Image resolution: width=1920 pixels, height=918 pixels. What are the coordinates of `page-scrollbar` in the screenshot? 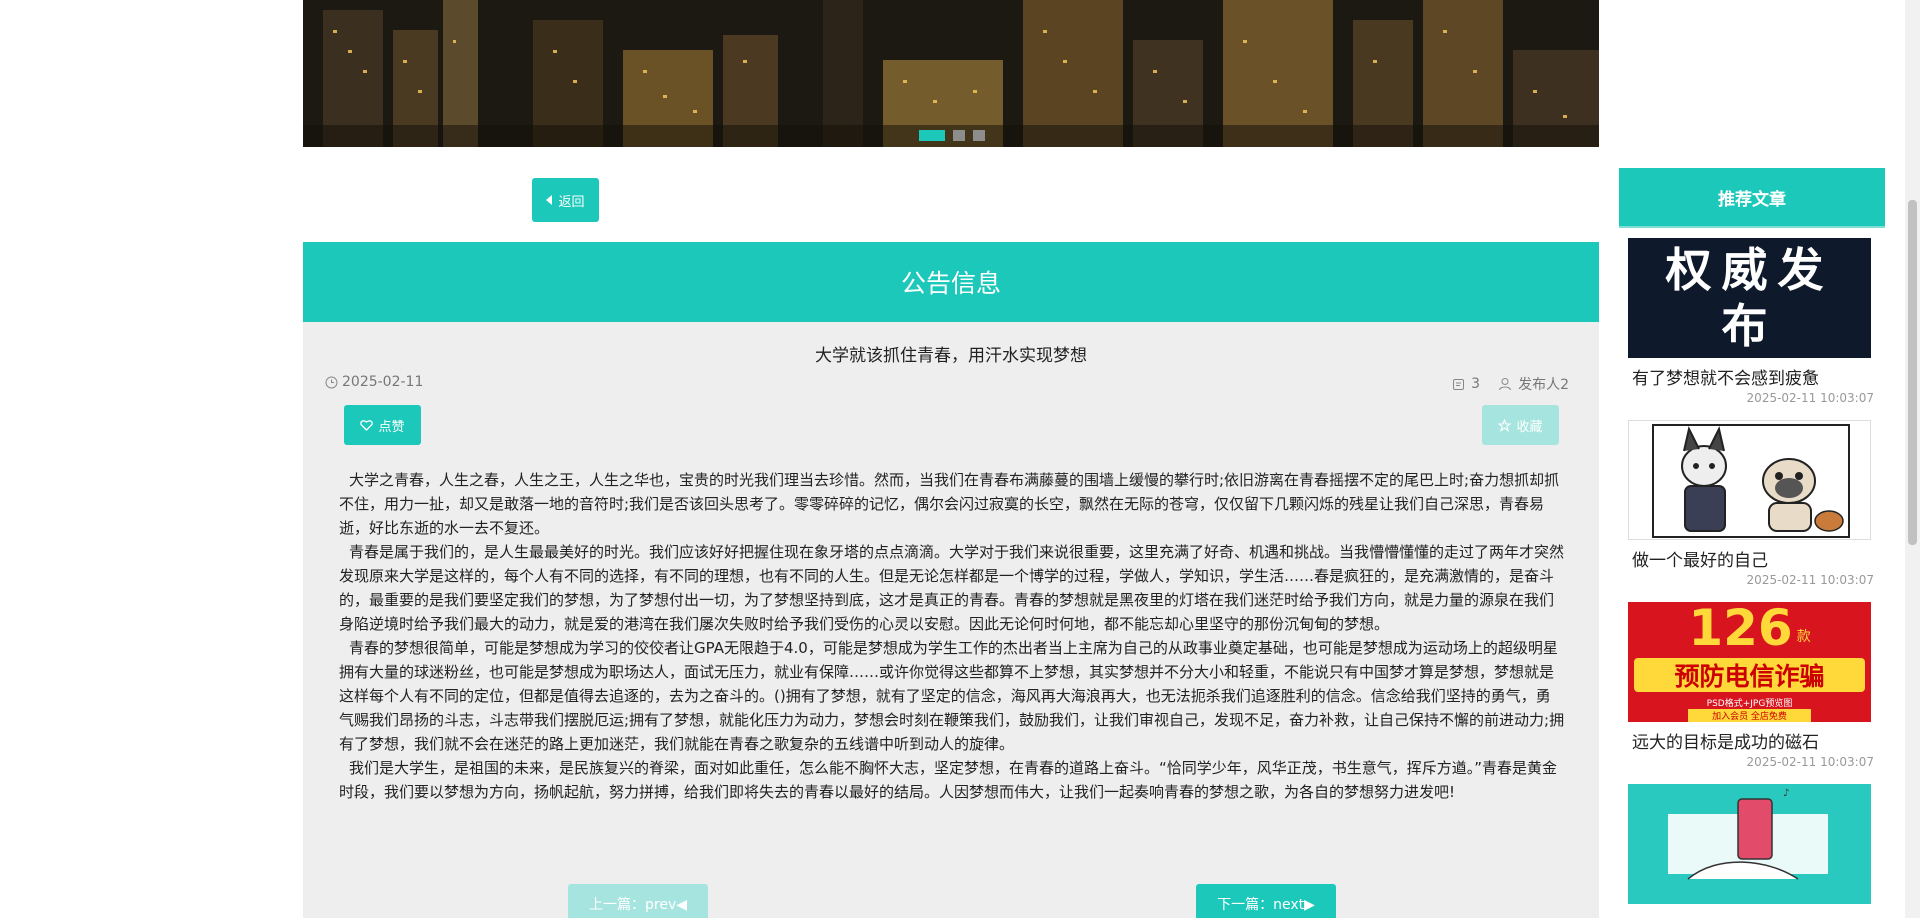 It's located at (1912, 459).